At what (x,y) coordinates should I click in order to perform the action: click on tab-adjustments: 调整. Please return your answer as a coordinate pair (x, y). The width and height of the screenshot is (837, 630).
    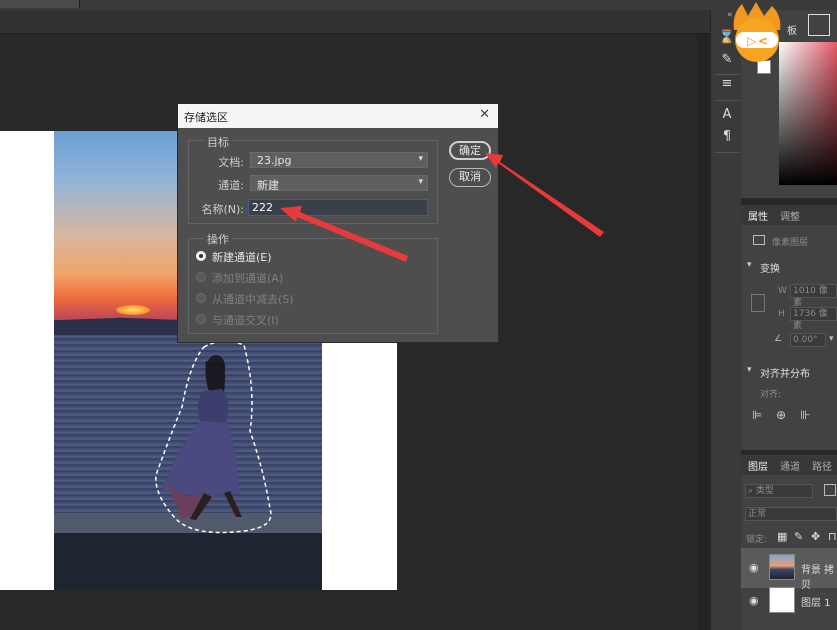
    Looking at the image, I should click on (790, 215).